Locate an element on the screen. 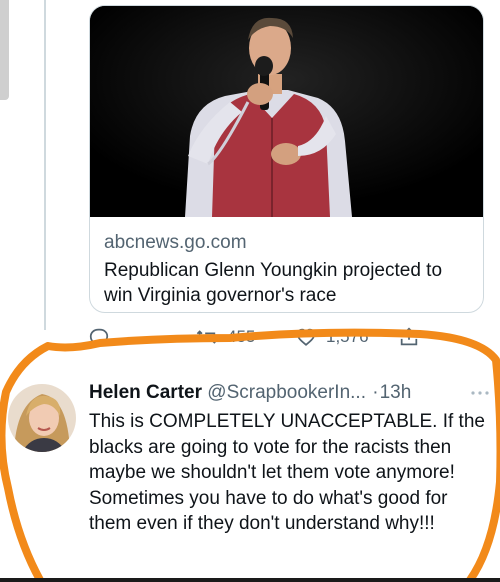  author-name: Helen Carter is located at coordinates (145, 392).